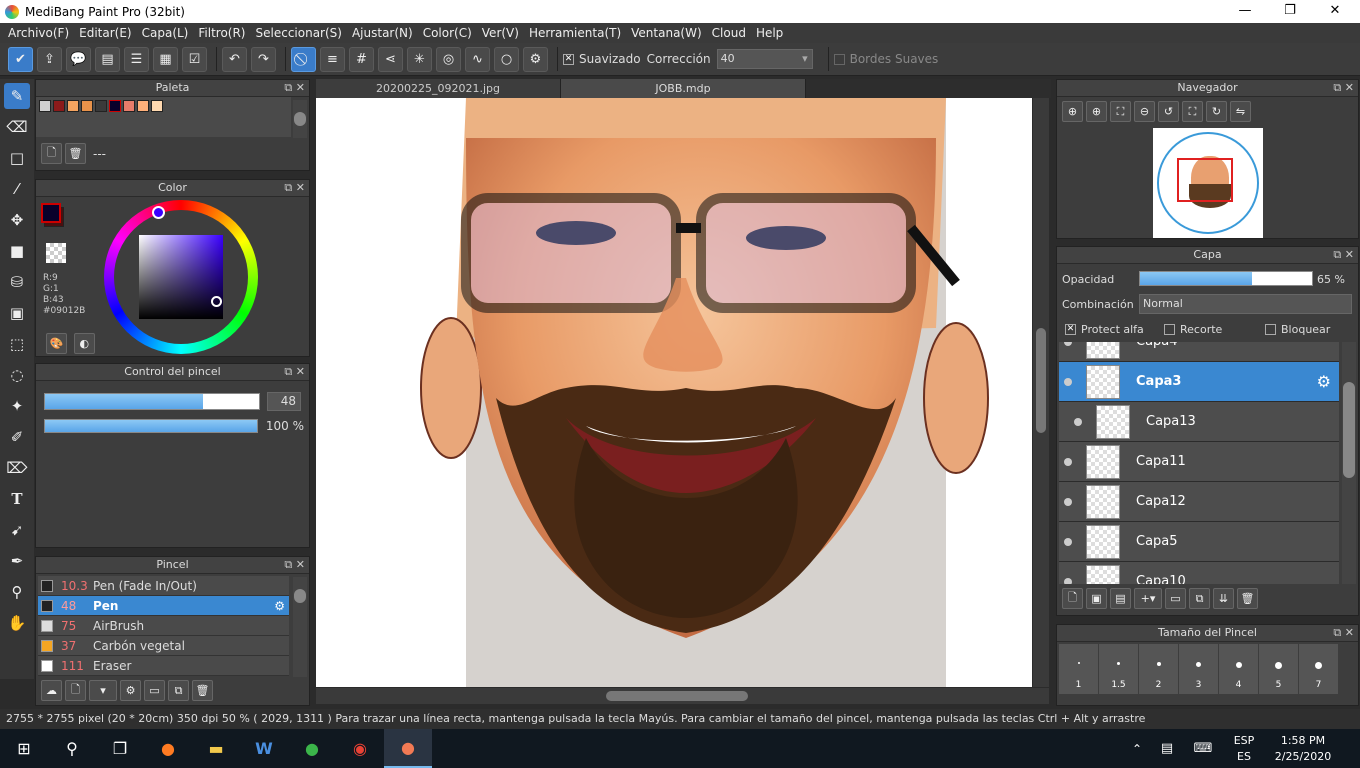 The image size is (1360, 768). What do you see at coordinates (885, 59) in the screenshot?
I see `soft-edges-checkbox: Bordes Suaves` at bounding box center [885, 59].